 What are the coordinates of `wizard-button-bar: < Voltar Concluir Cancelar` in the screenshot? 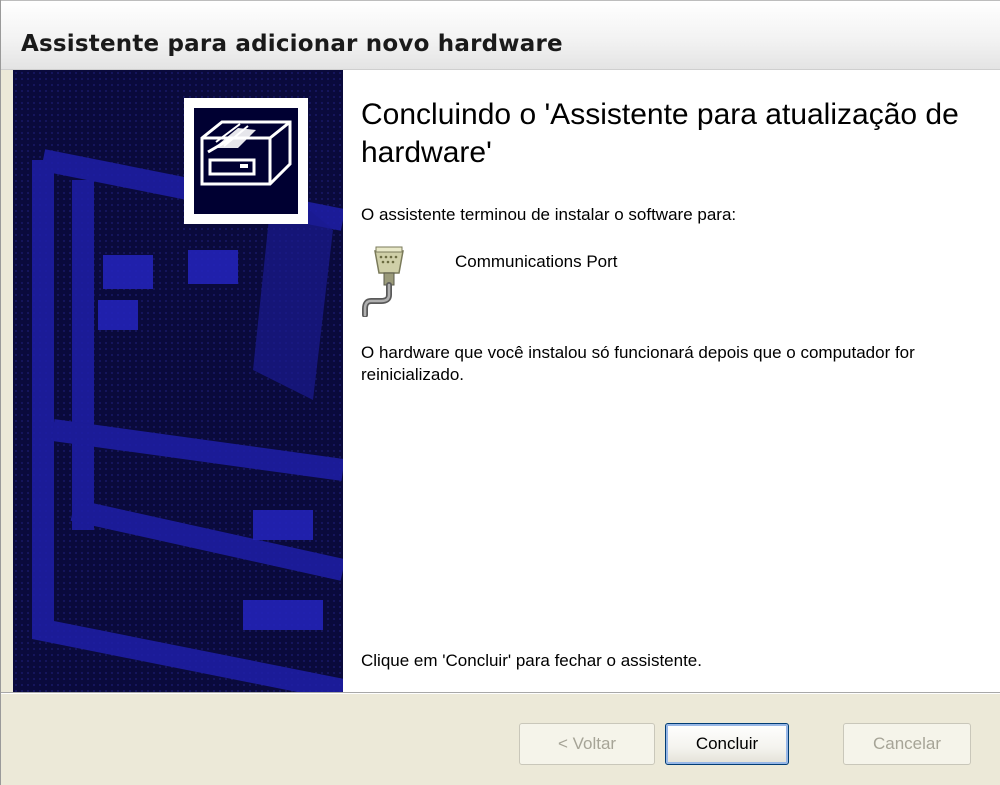 It's located at (500, 738).